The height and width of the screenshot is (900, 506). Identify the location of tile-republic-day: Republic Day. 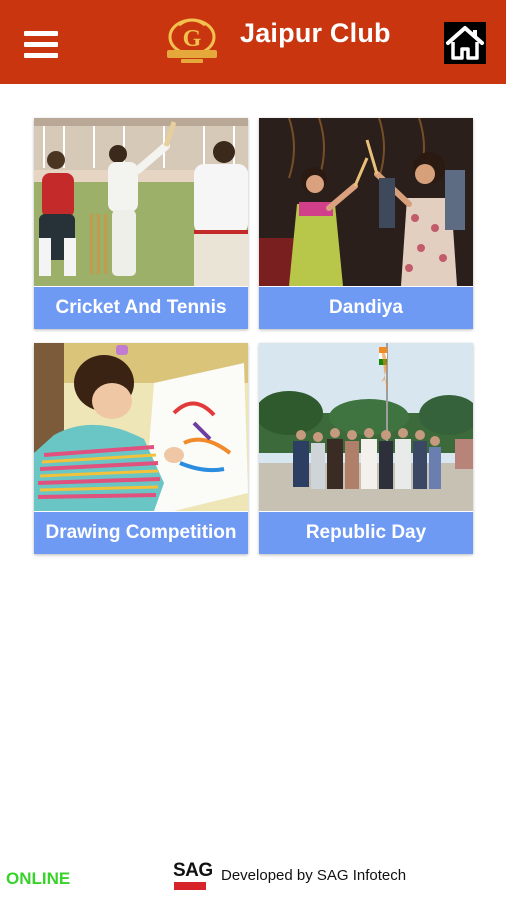
(366, 448).